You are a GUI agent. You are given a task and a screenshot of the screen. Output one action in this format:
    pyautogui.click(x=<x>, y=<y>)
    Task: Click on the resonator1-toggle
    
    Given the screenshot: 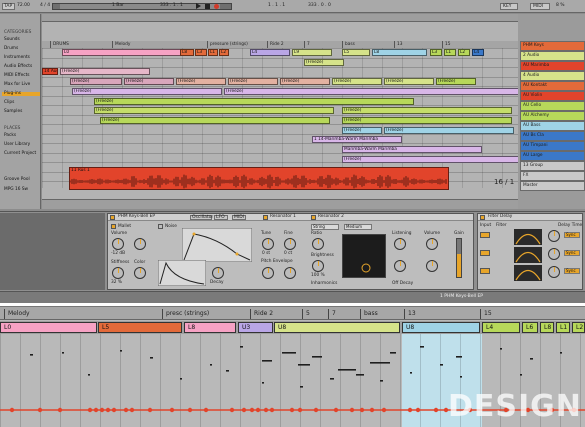 What is the action you would take?
    pyautogui.click(x=265, y=217)
    